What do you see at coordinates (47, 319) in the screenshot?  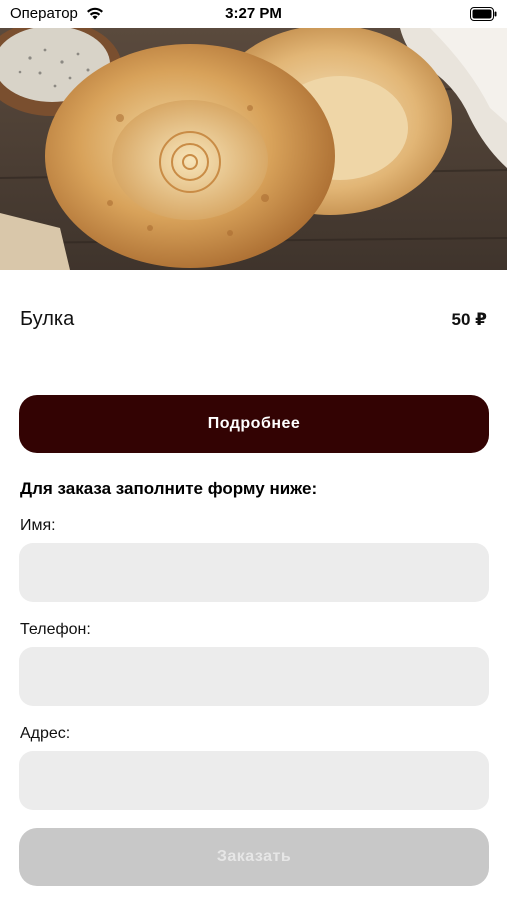 I see `product-name: Булка` at bounding box center [47, 319].